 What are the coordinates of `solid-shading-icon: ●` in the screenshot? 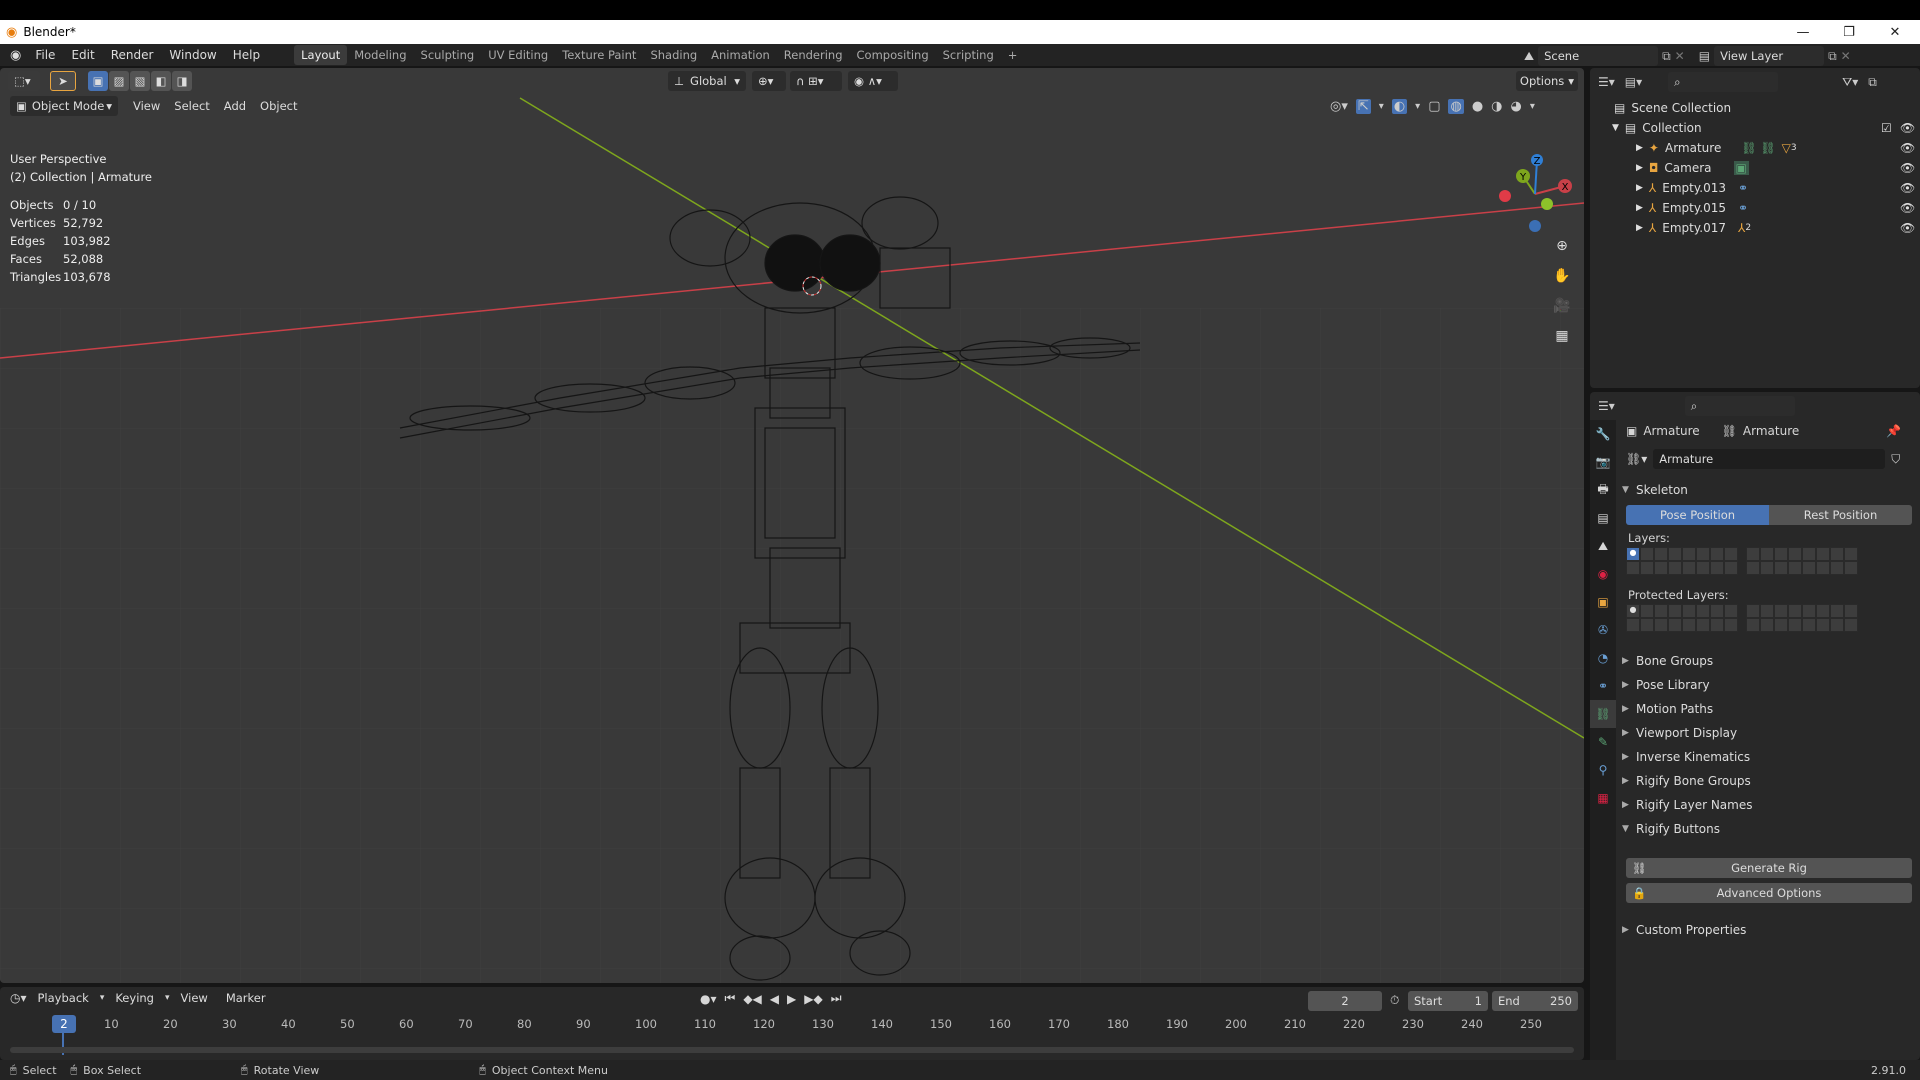 It's located at (1477, 106).